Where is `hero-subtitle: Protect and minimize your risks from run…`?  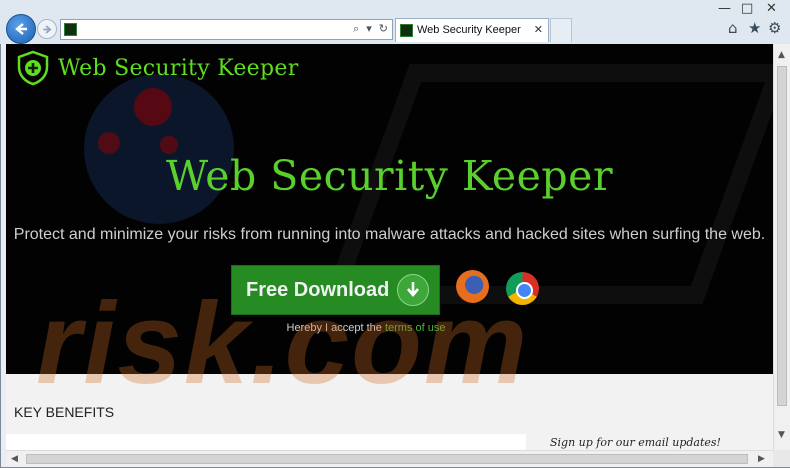
hero-subtitle: Protect and minimize your risks from run… is located at coordinates (389, 234).